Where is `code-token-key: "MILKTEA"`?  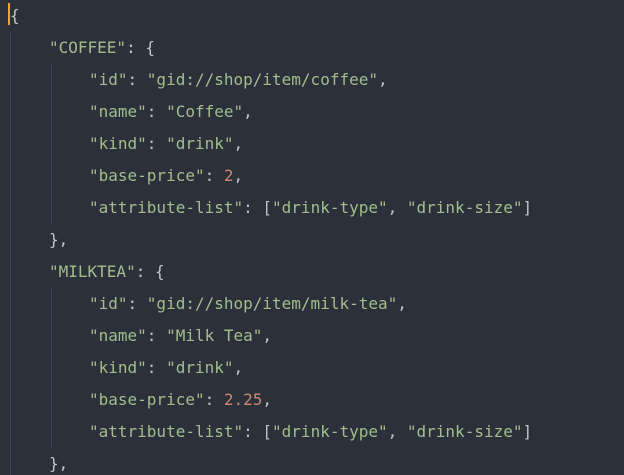
code-token-key: "MILKTEA" is located at coordinates (92, 271).